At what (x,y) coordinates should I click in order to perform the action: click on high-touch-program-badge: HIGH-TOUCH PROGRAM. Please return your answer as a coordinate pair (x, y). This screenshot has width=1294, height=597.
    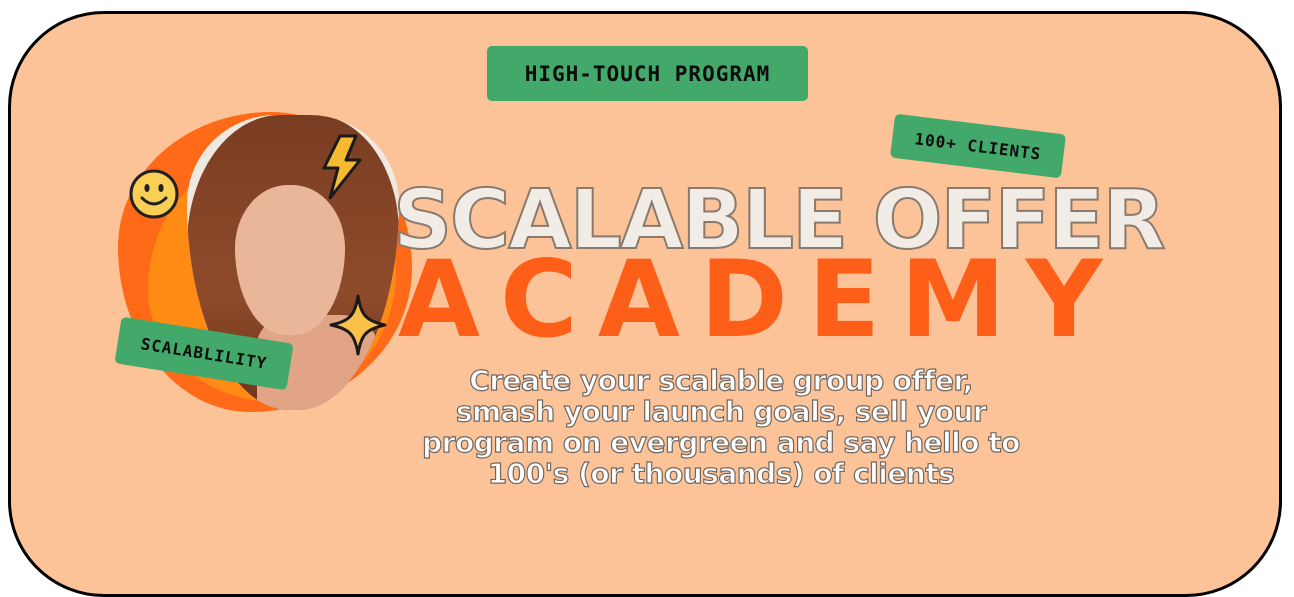
    Looking at the image, I should click on (647, 73).